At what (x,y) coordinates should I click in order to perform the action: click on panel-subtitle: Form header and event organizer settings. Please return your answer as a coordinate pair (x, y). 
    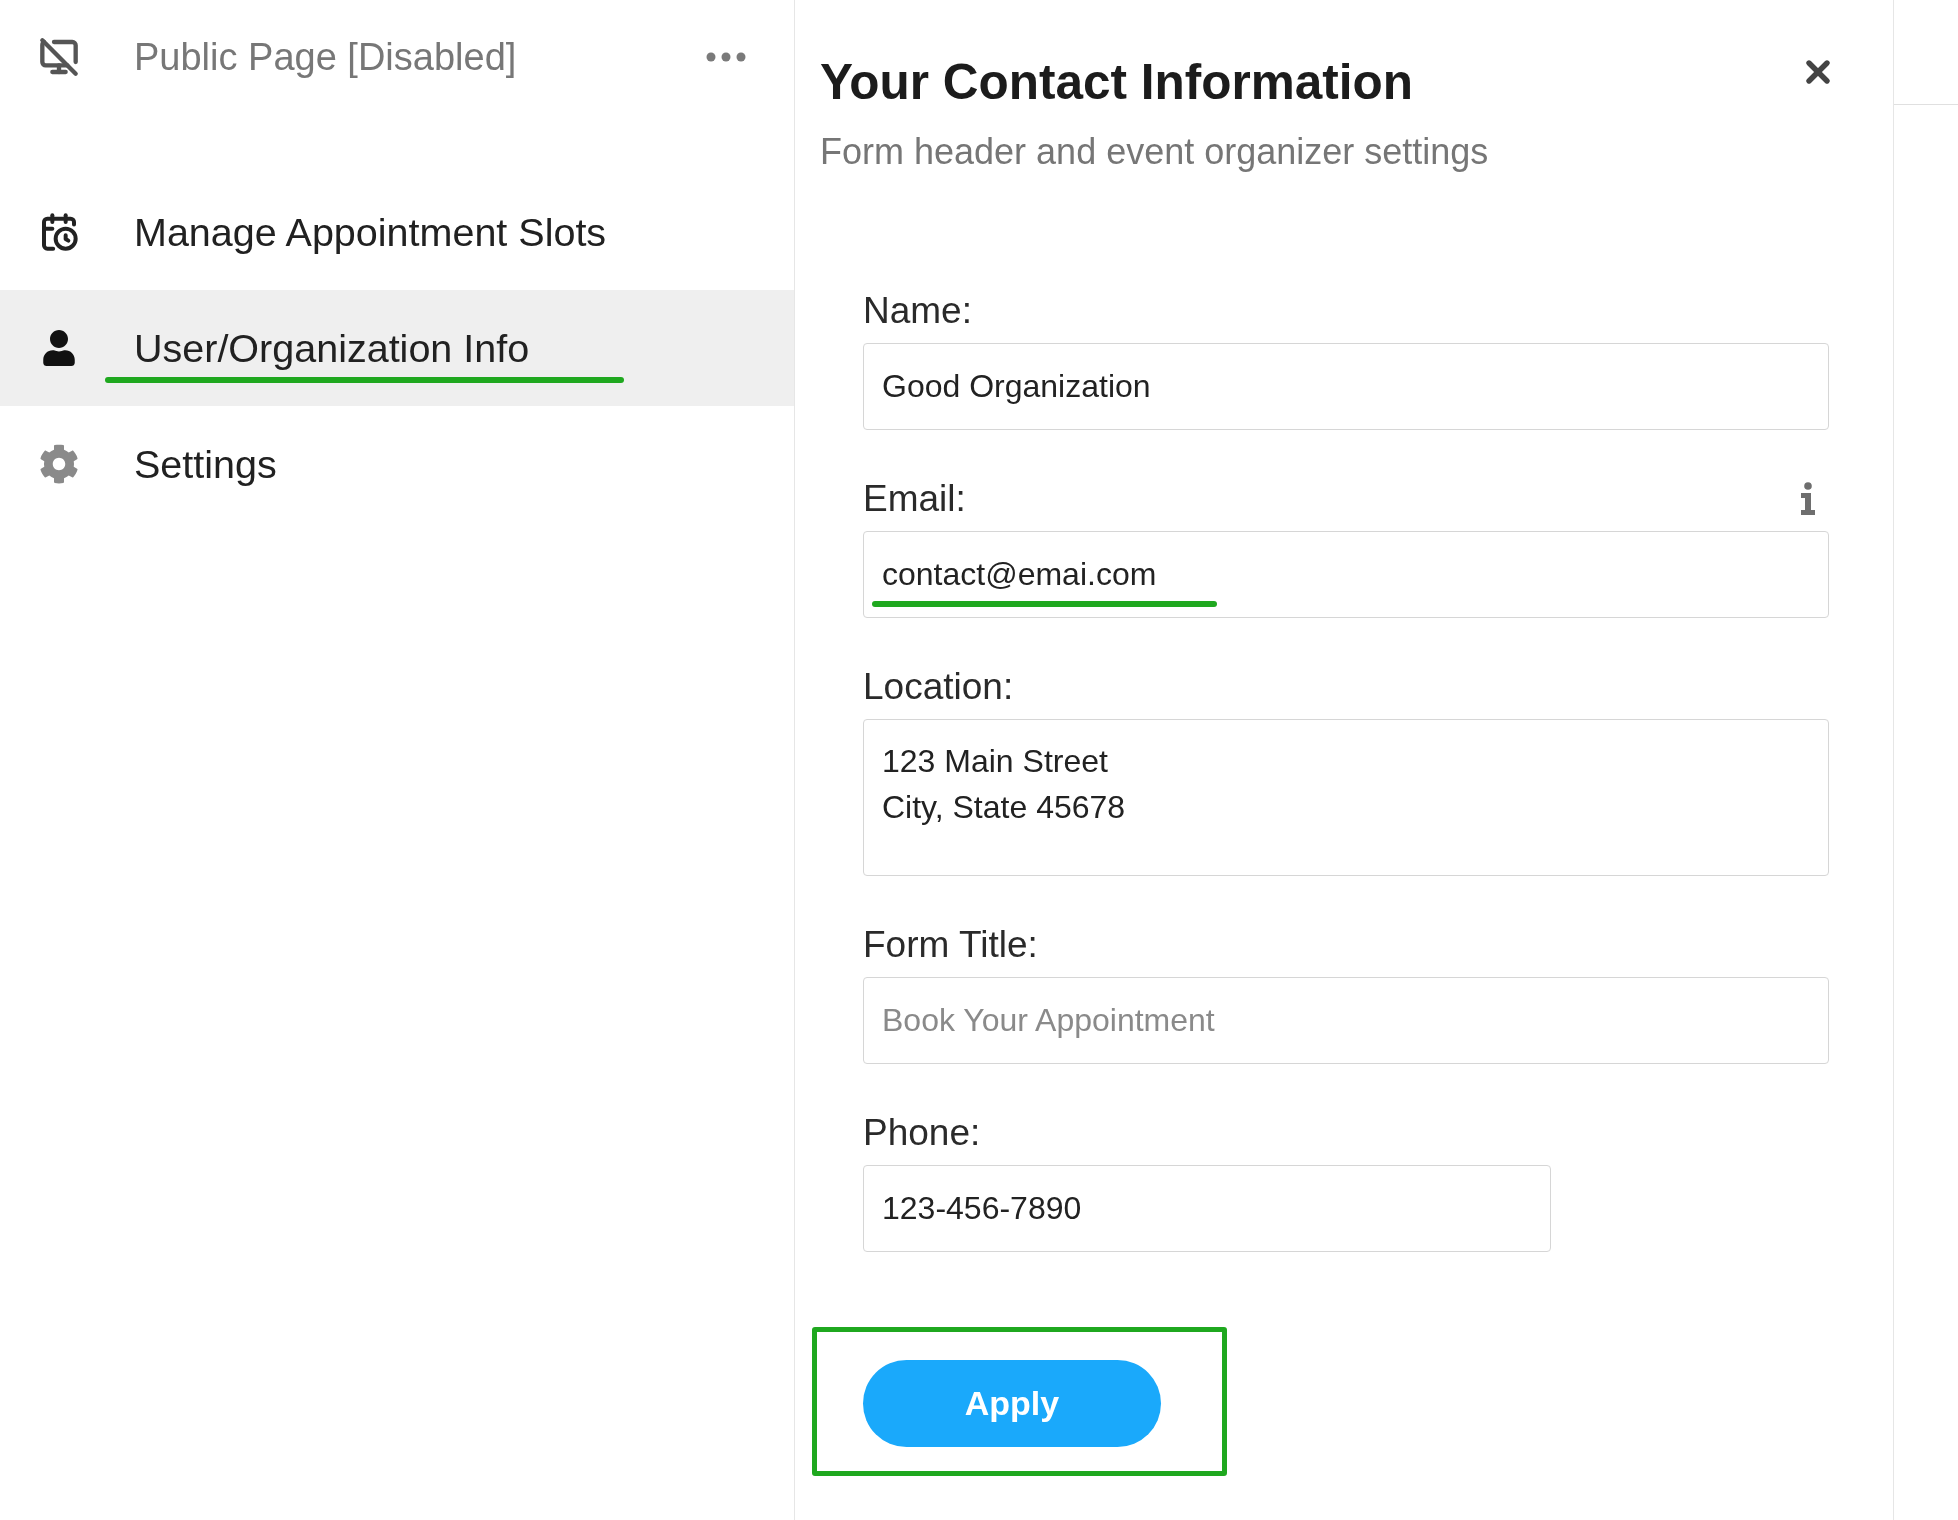
    Looking at the image, I should click on (1154, 152).